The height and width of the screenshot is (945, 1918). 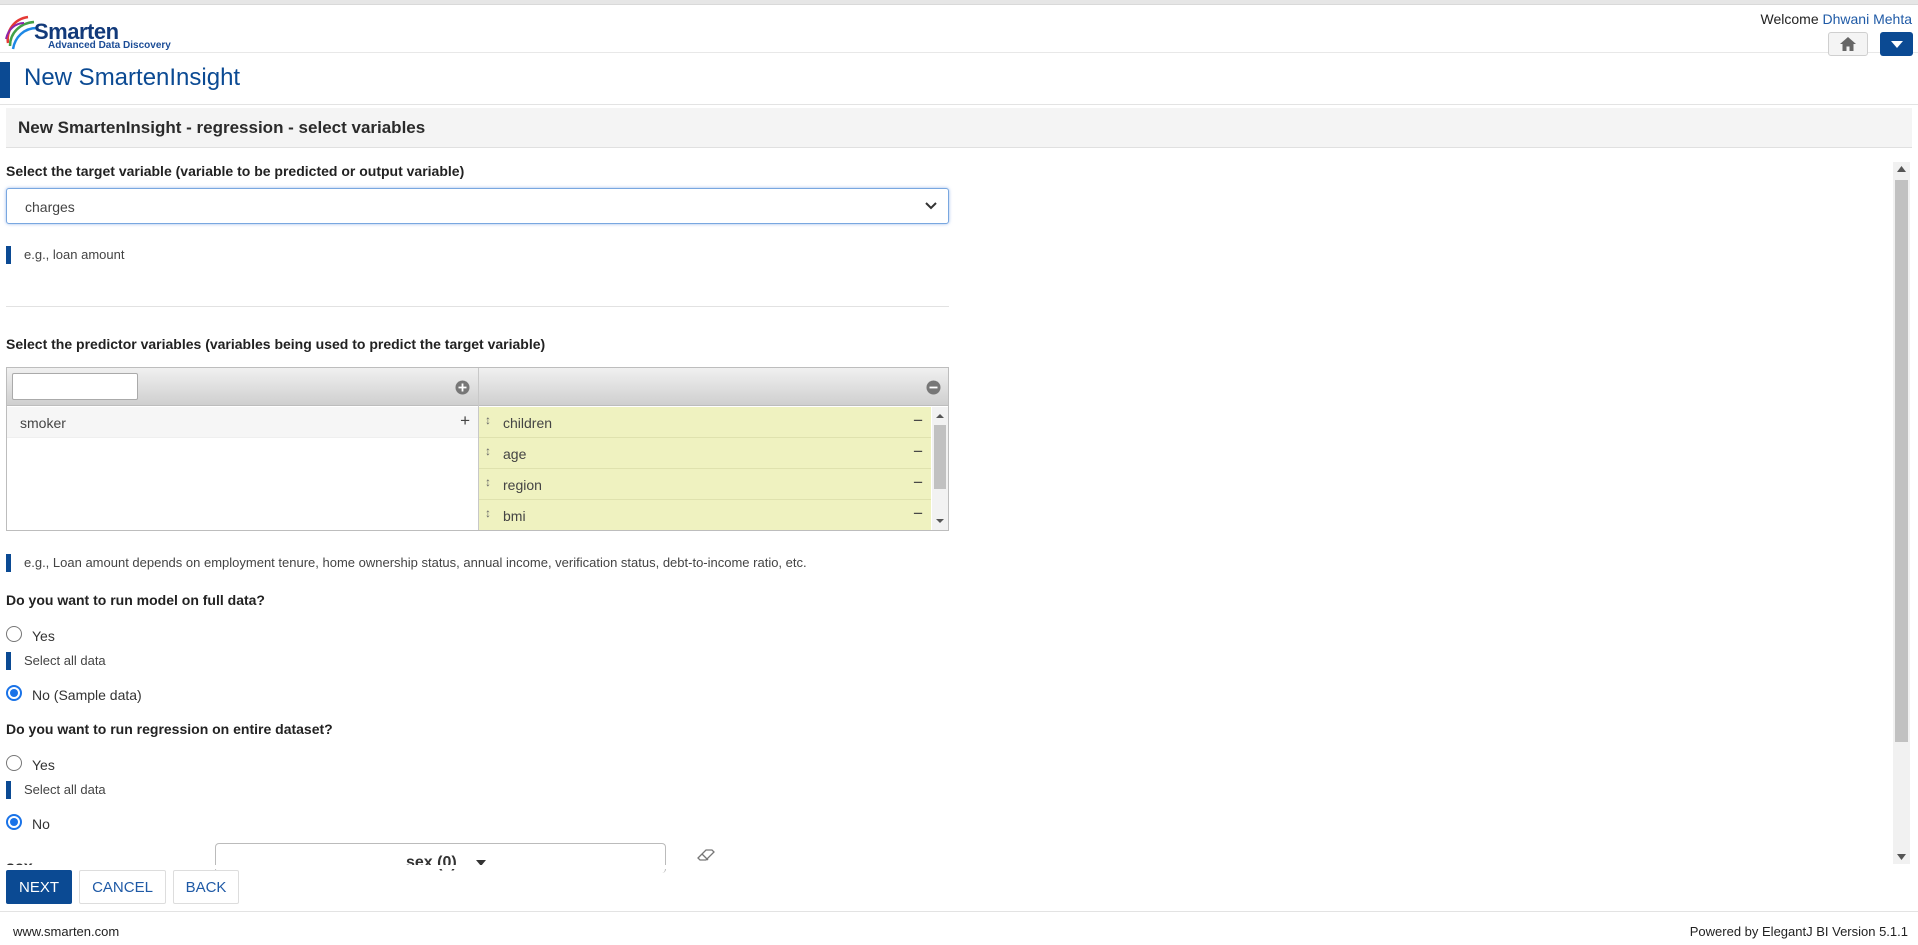 What do you see at coordinates (39, 887) in the screenshot?
I see `next-button: NEXT` at bounding box center [39, 887].